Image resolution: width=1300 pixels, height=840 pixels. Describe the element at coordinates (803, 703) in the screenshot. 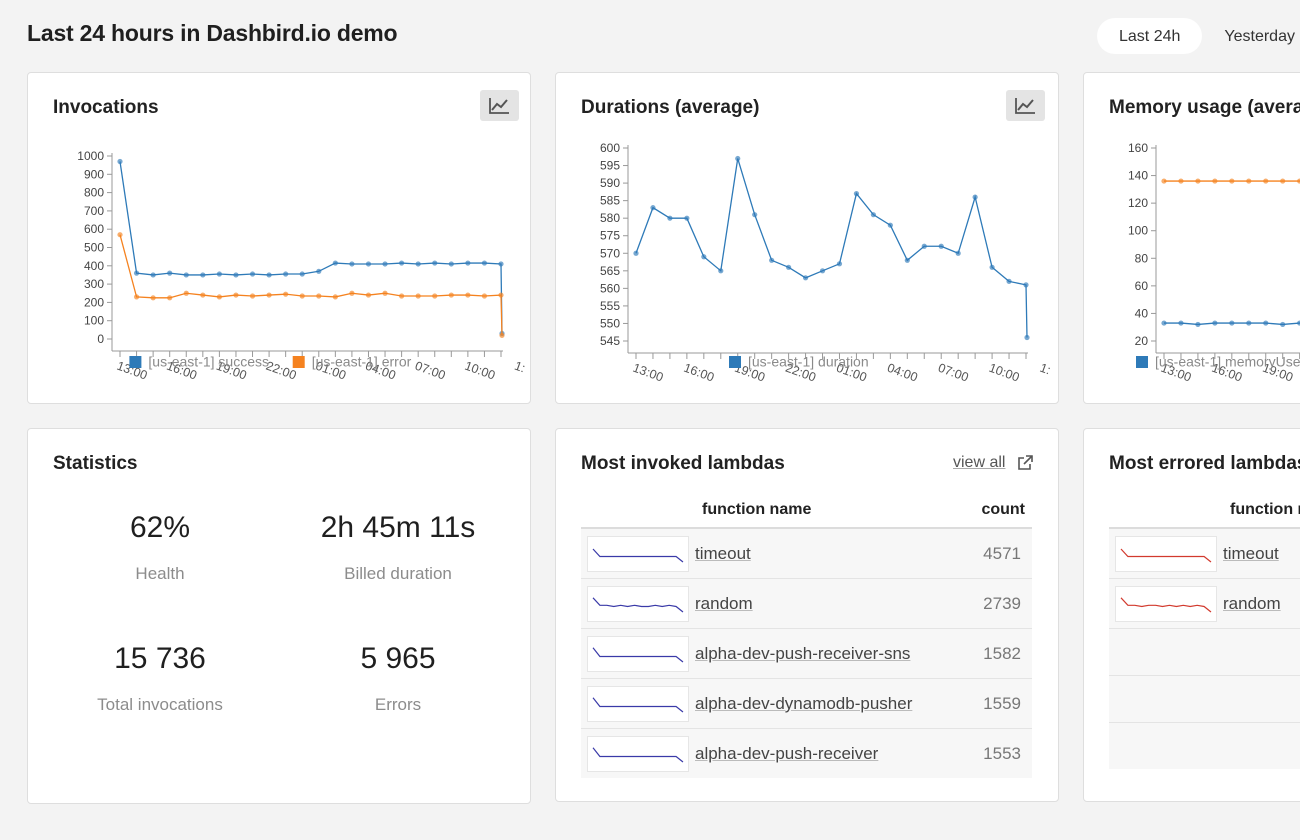

I see `function-link: alpha-dev-dynamodb-pusher` at that location.